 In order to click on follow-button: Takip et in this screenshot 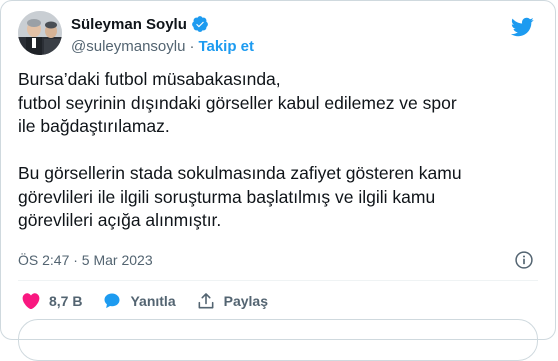, I will do `click(226, 46)`.